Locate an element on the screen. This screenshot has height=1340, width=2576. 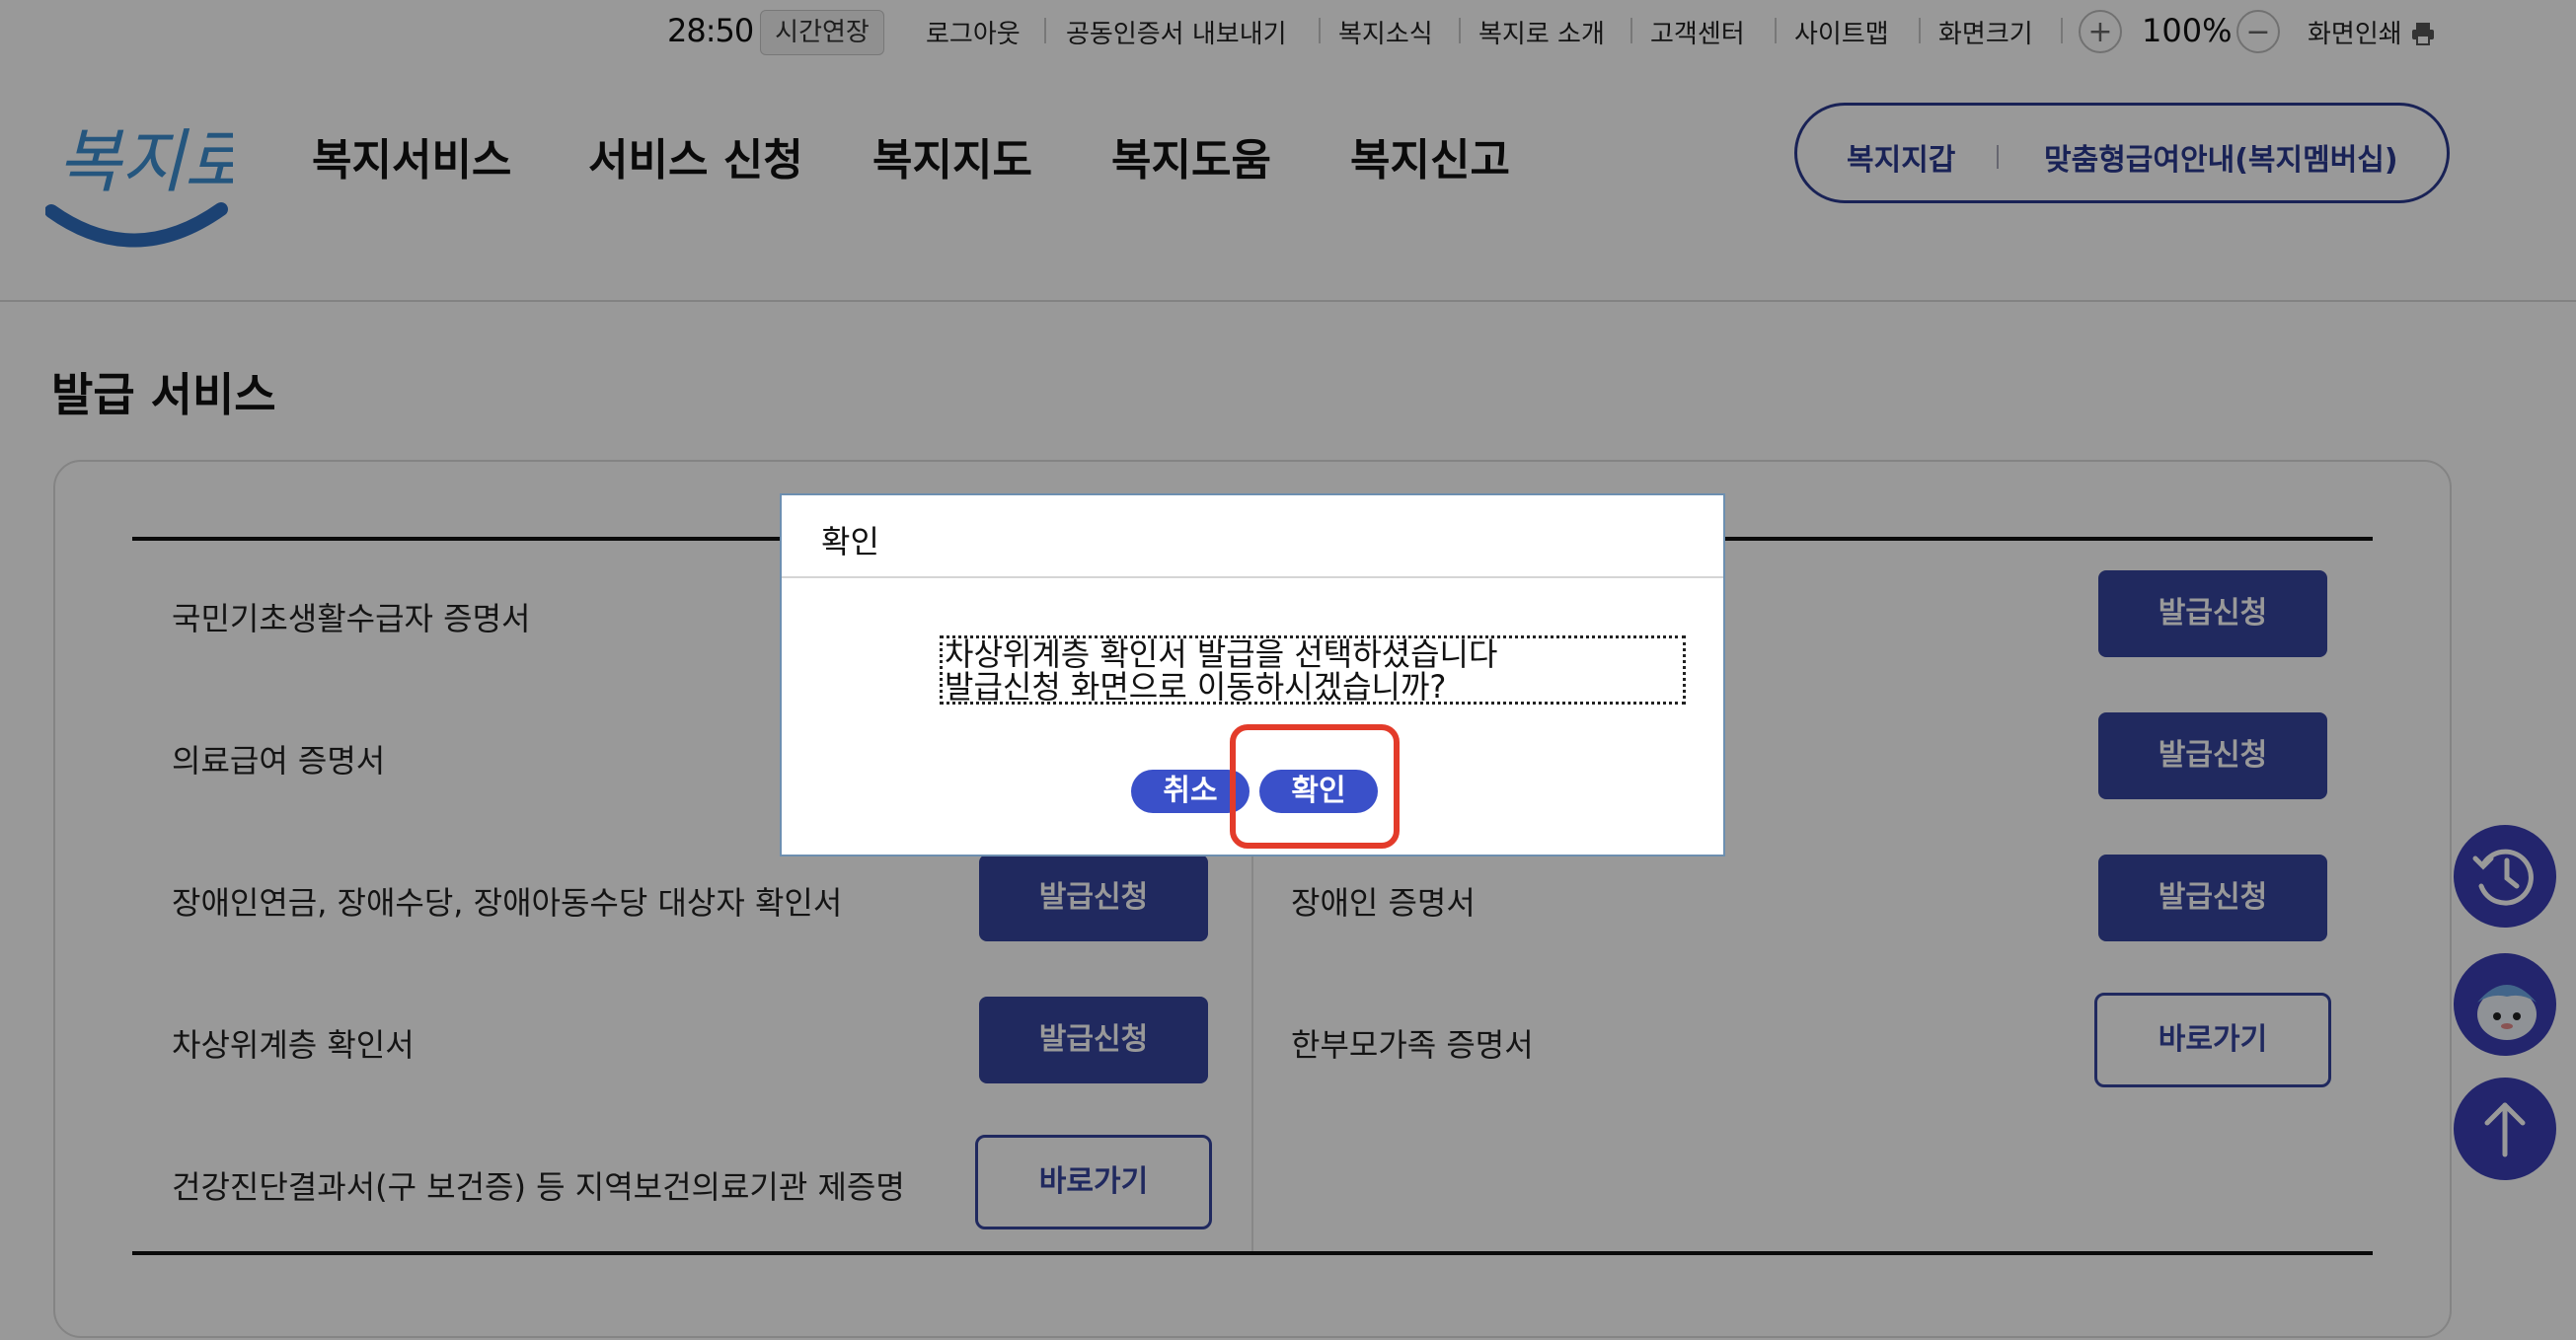
confirm-button-highlight is located at coordinates (1315, 786).